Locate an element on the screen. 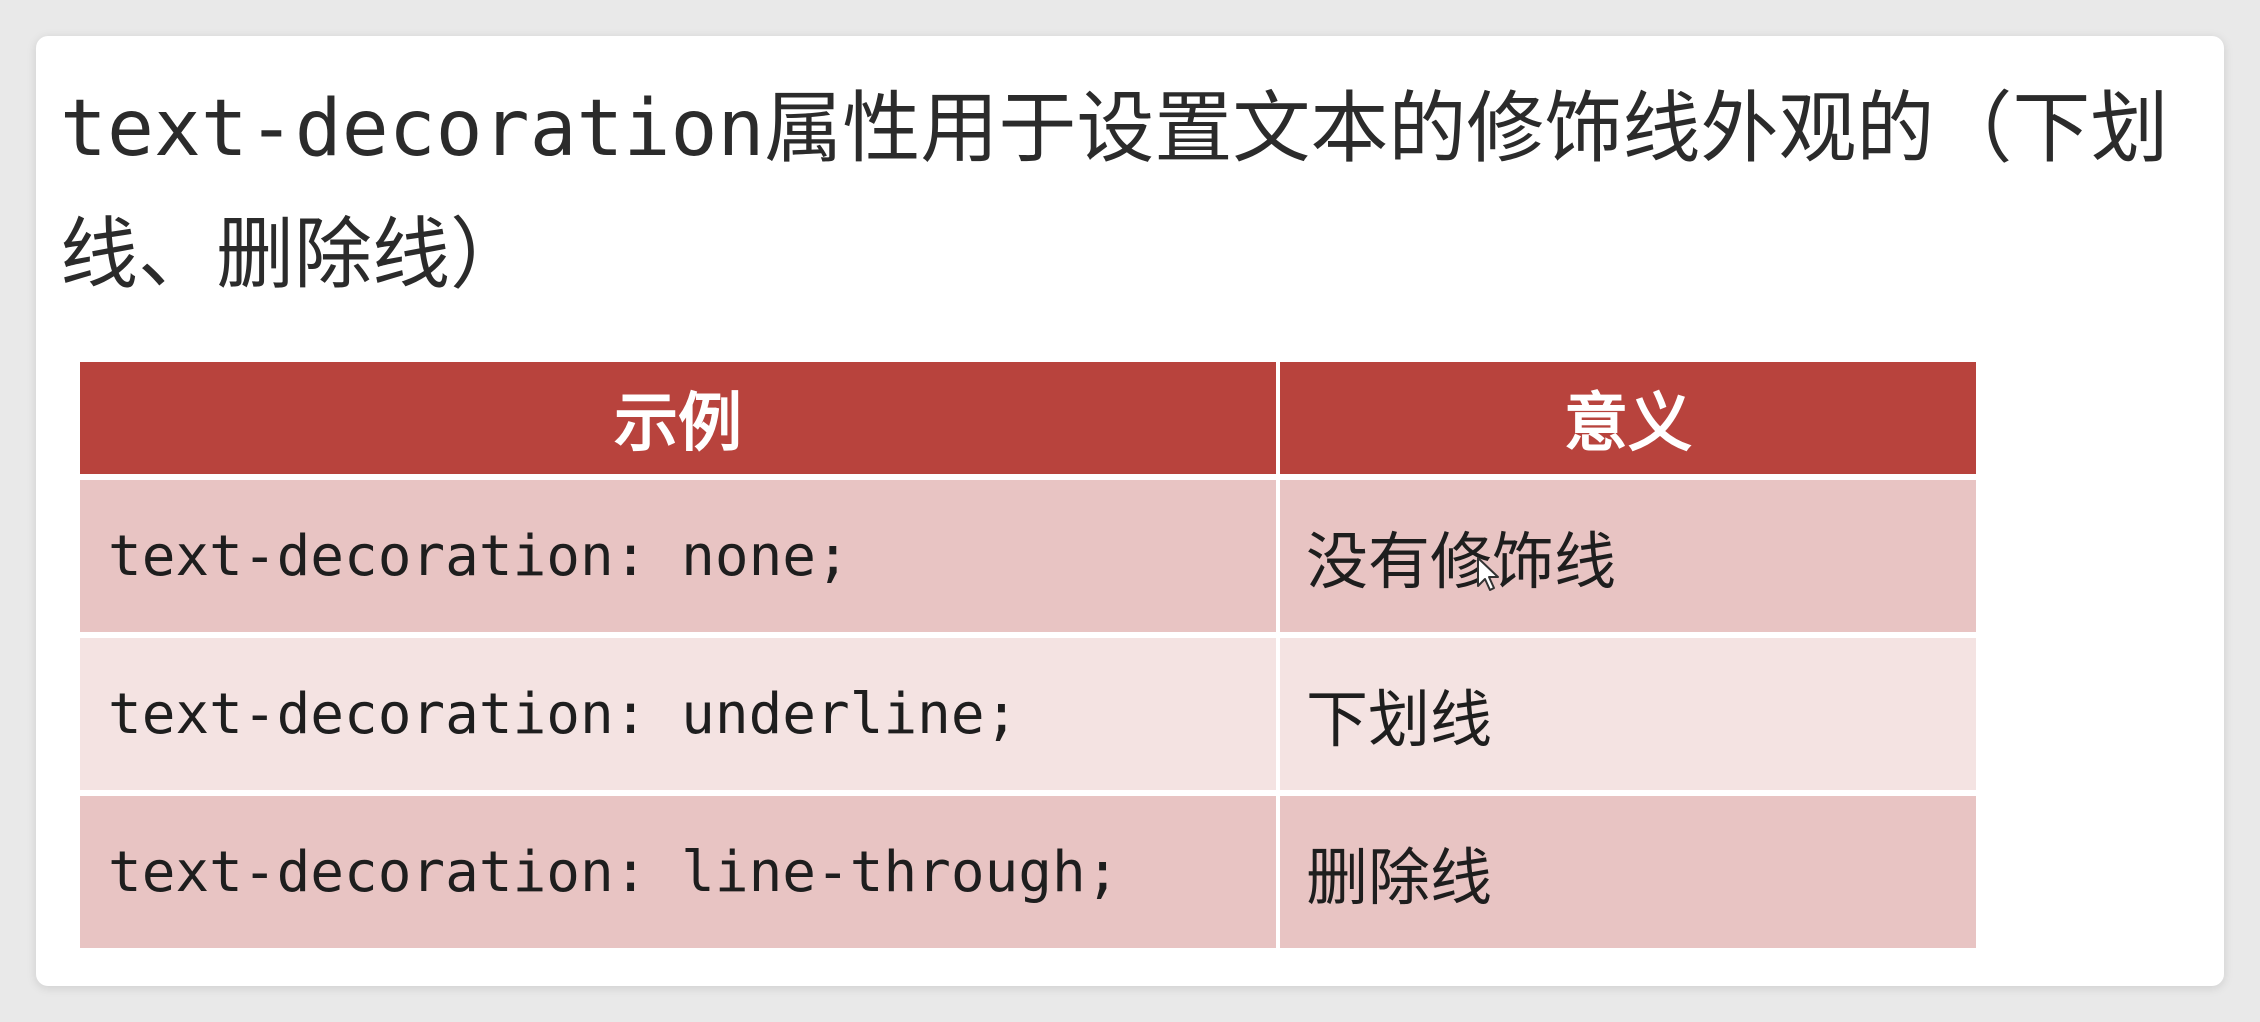 The height and width of the screenshot is (1022, 2260). table-row: text-decoration: none; 没有修饰线 is located at coordinates (1028, 556).